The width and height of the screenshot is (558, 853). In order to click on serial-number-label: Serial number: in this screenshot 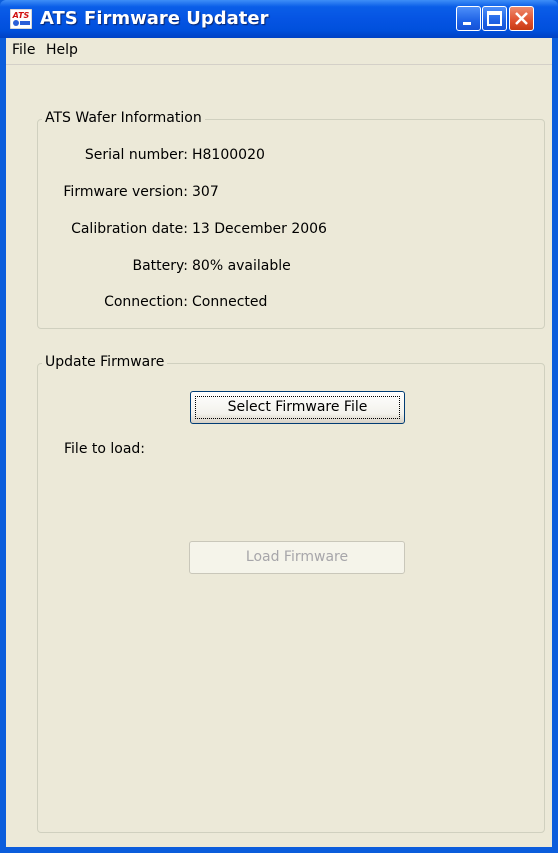, I will do `click(136, 155)`.